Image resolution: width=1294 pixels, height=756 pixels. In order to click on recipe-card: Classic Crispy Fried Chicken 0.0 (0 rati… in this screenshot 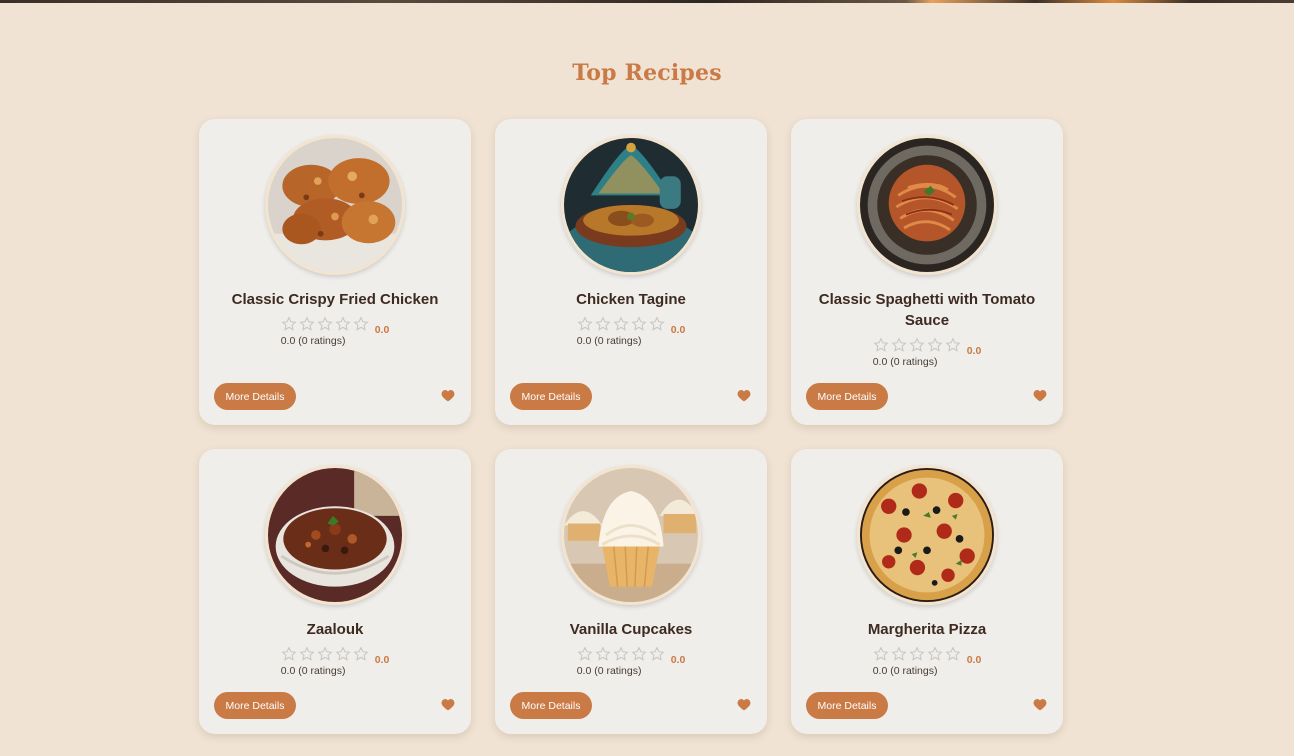, I will do `click(335, 272)`.